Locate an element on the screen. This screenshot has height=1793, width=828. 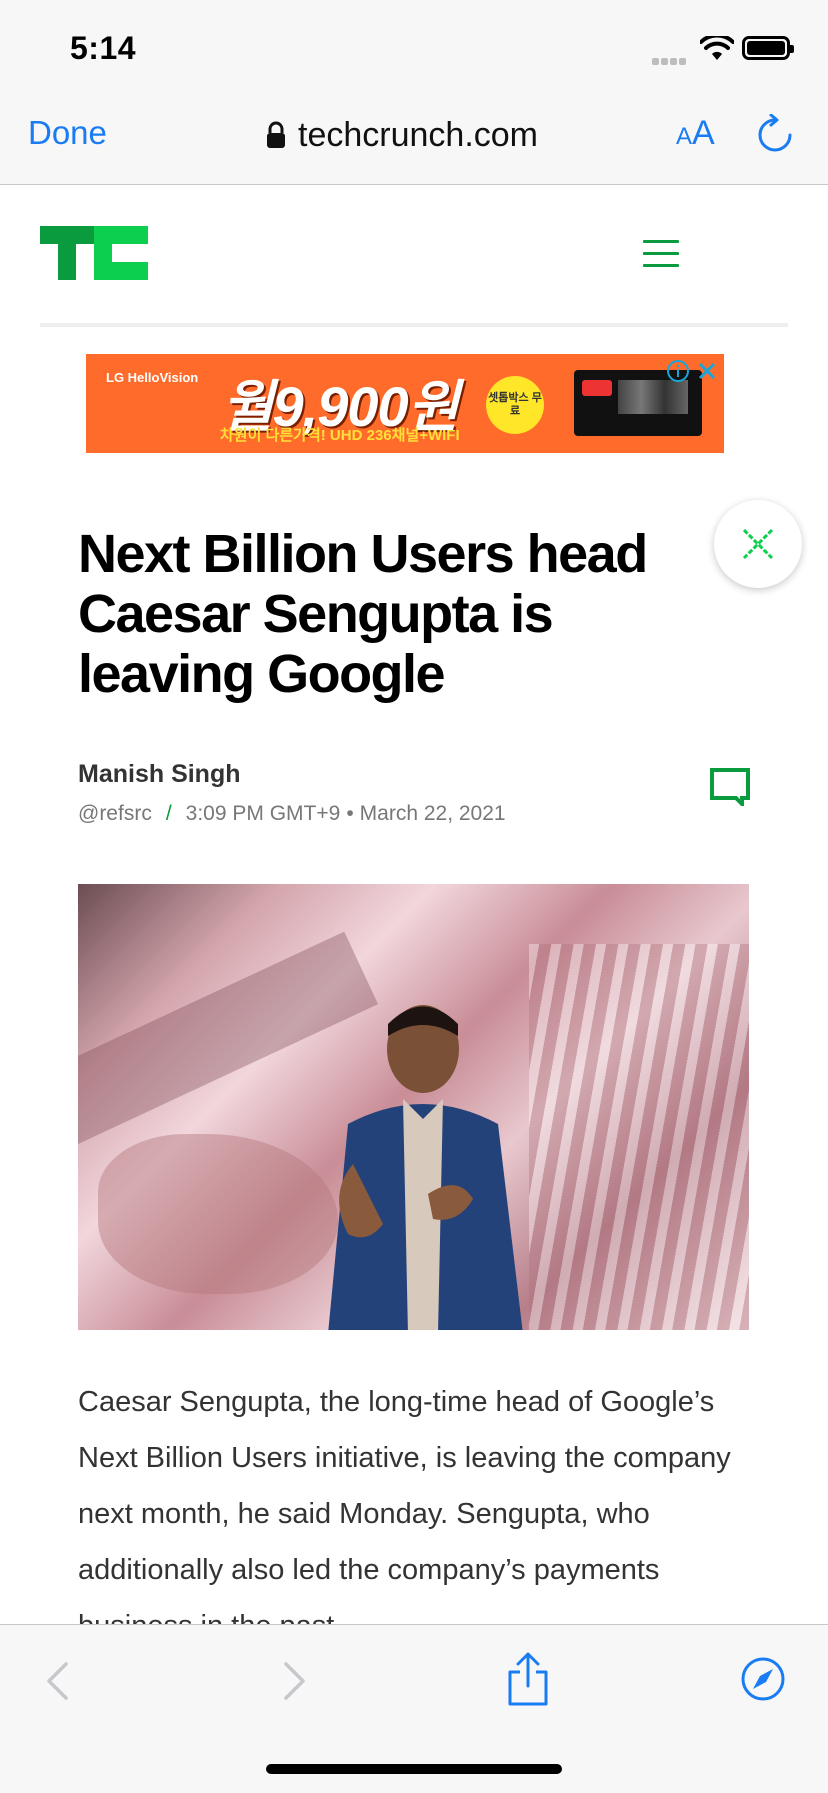
address-bar: techcrunch.com is located at coordinates (402, 135).